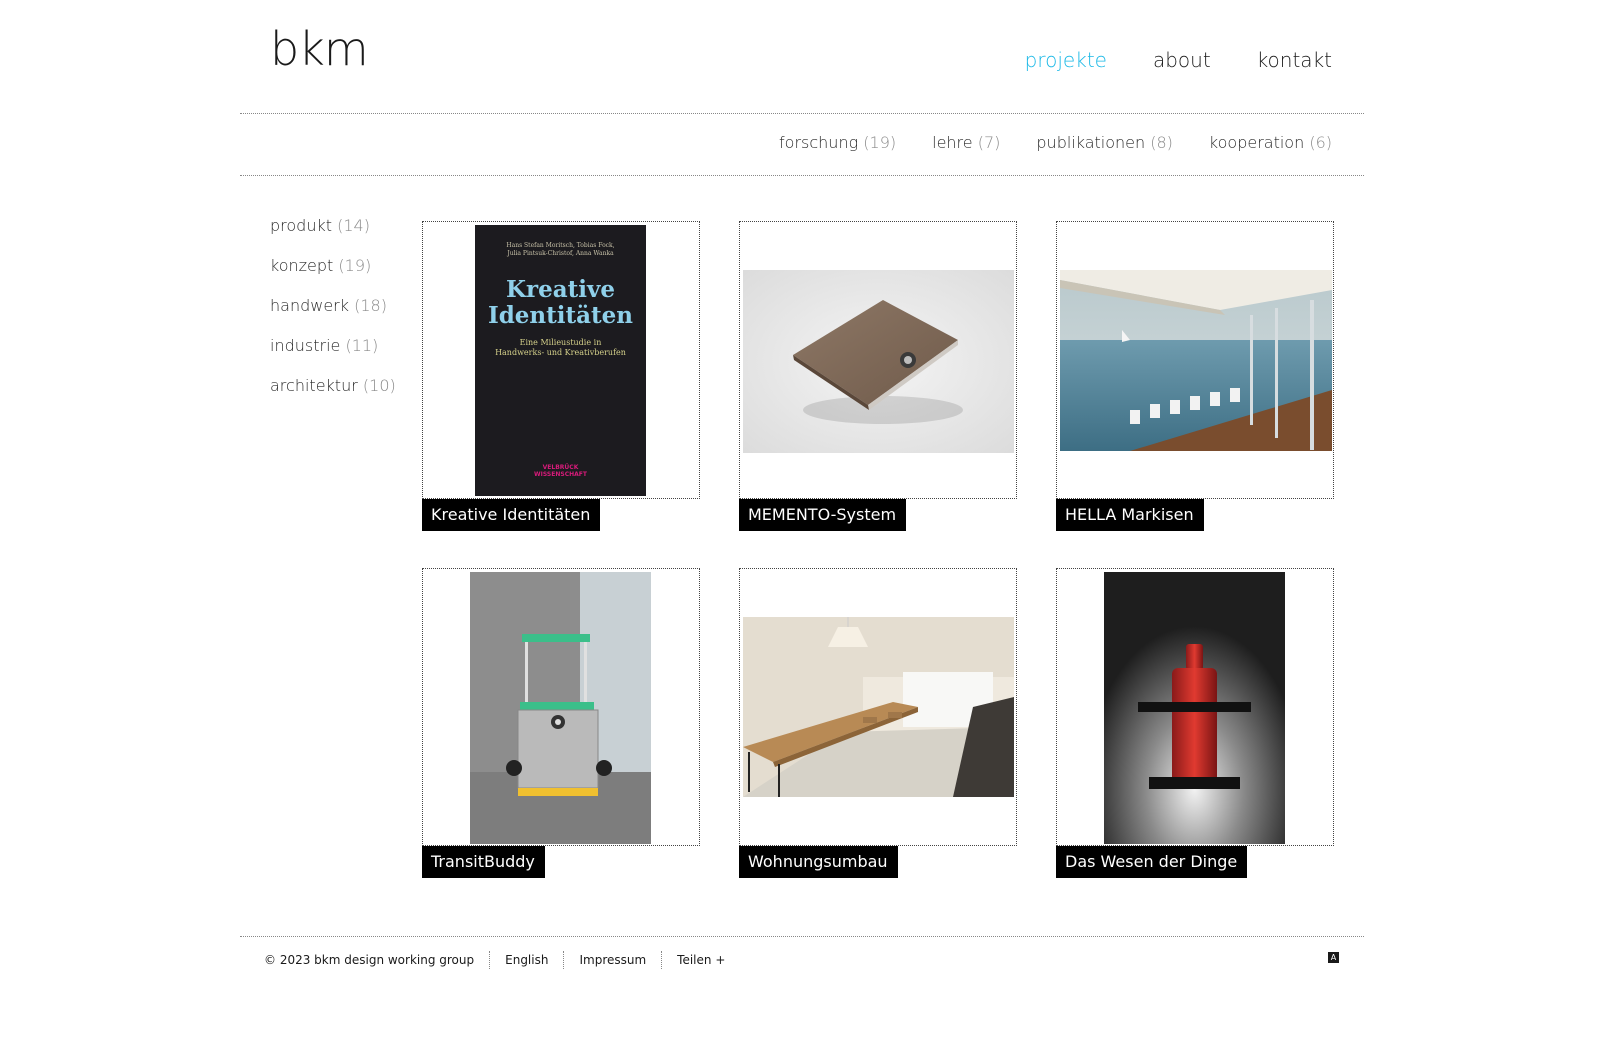  I want to click on impressum-item: Impressum, so click(612, 960).